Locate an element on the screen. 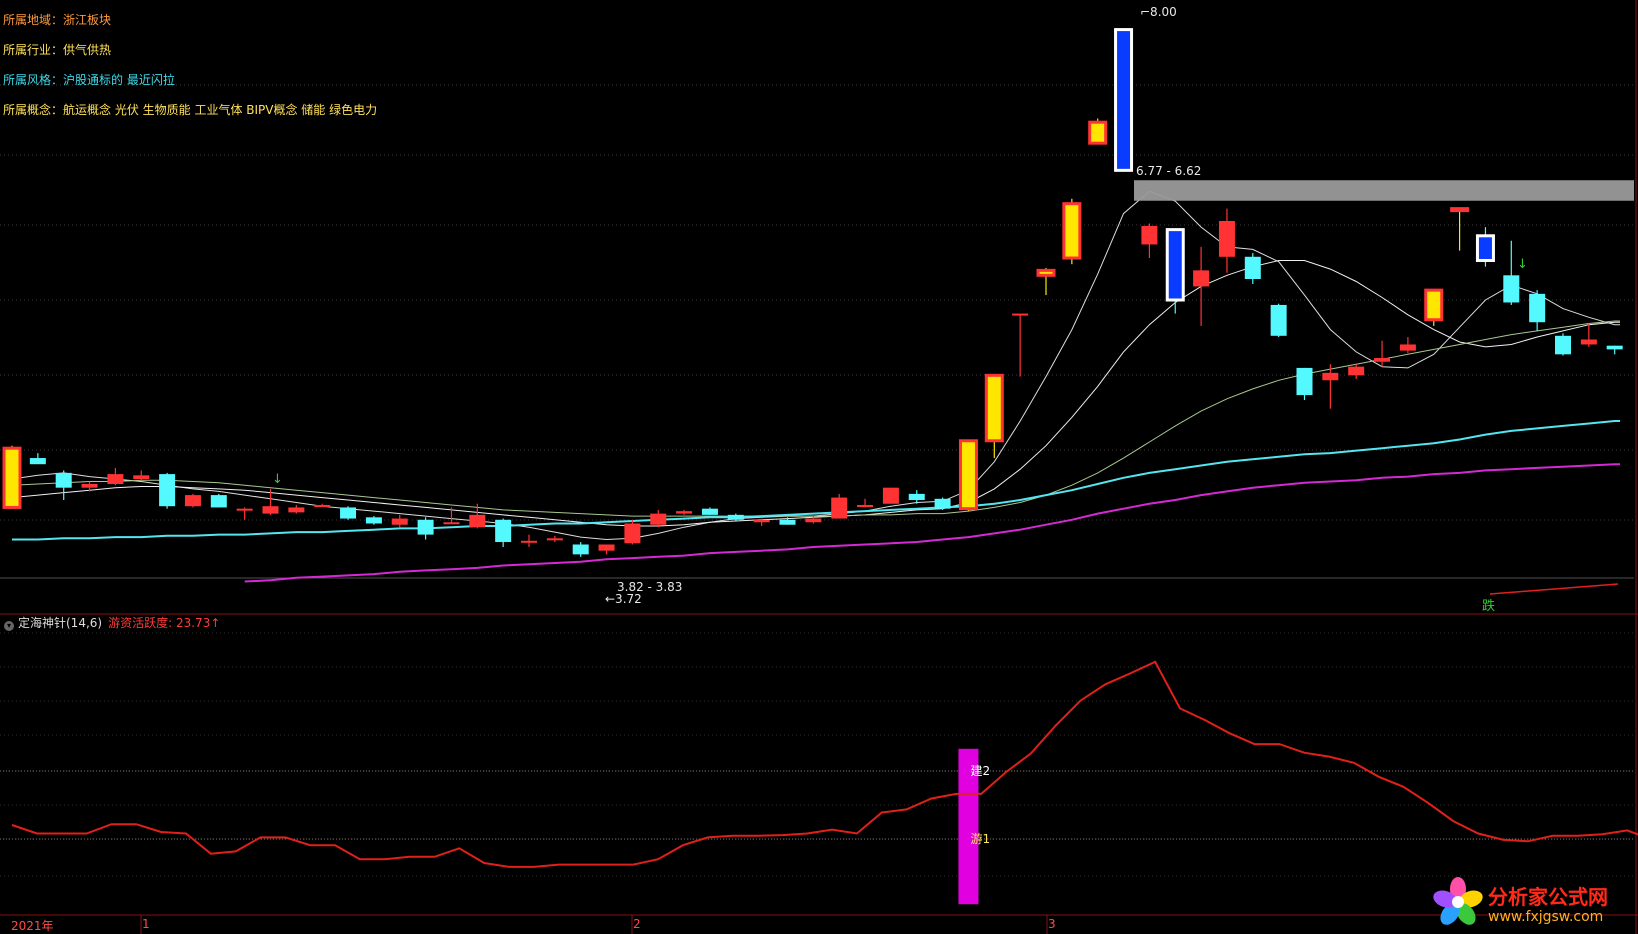  info-line-industry: 所属行业：供气供热 is located at coordinates (57, 49).